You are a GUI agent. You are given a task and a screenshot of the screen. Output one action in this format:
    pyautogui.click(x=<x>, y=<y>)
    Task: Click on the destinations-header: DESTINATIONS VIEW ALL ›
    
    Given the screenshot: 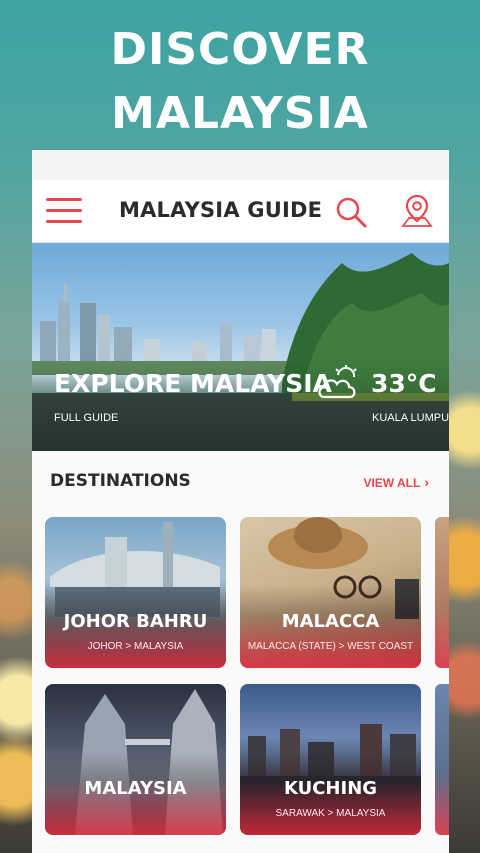 What is the action you would take?
    pyautogui.click(x=240, y=479)
    